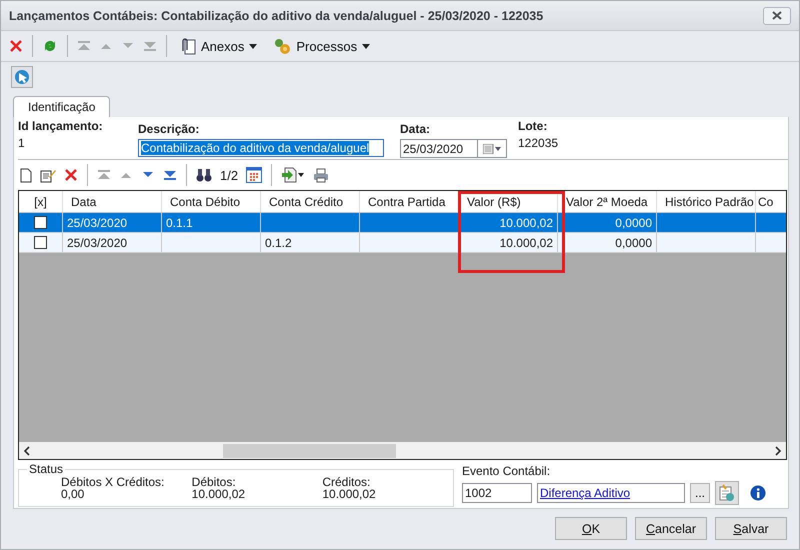 The image size is (800, 550). I want to click on close-icon, so click(777, 15).